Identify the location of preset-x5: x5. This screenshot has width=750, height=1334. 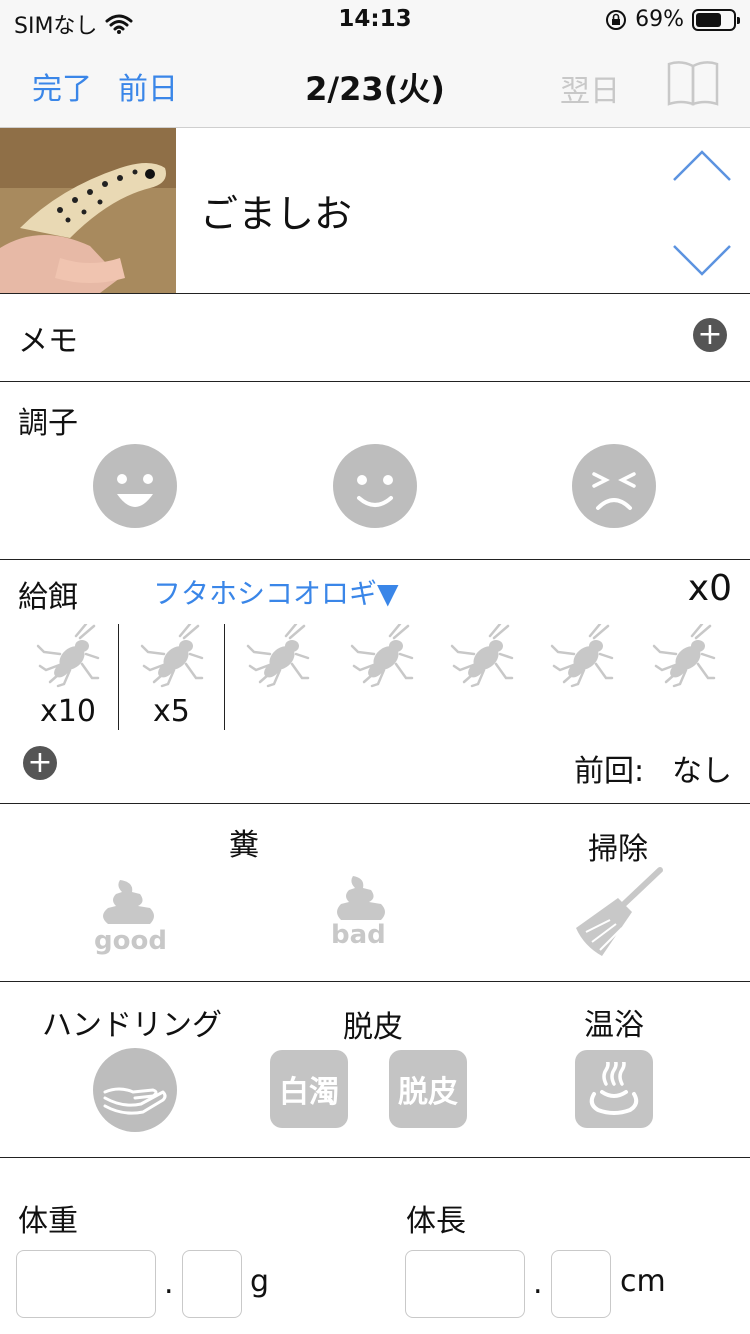
(171, 711).